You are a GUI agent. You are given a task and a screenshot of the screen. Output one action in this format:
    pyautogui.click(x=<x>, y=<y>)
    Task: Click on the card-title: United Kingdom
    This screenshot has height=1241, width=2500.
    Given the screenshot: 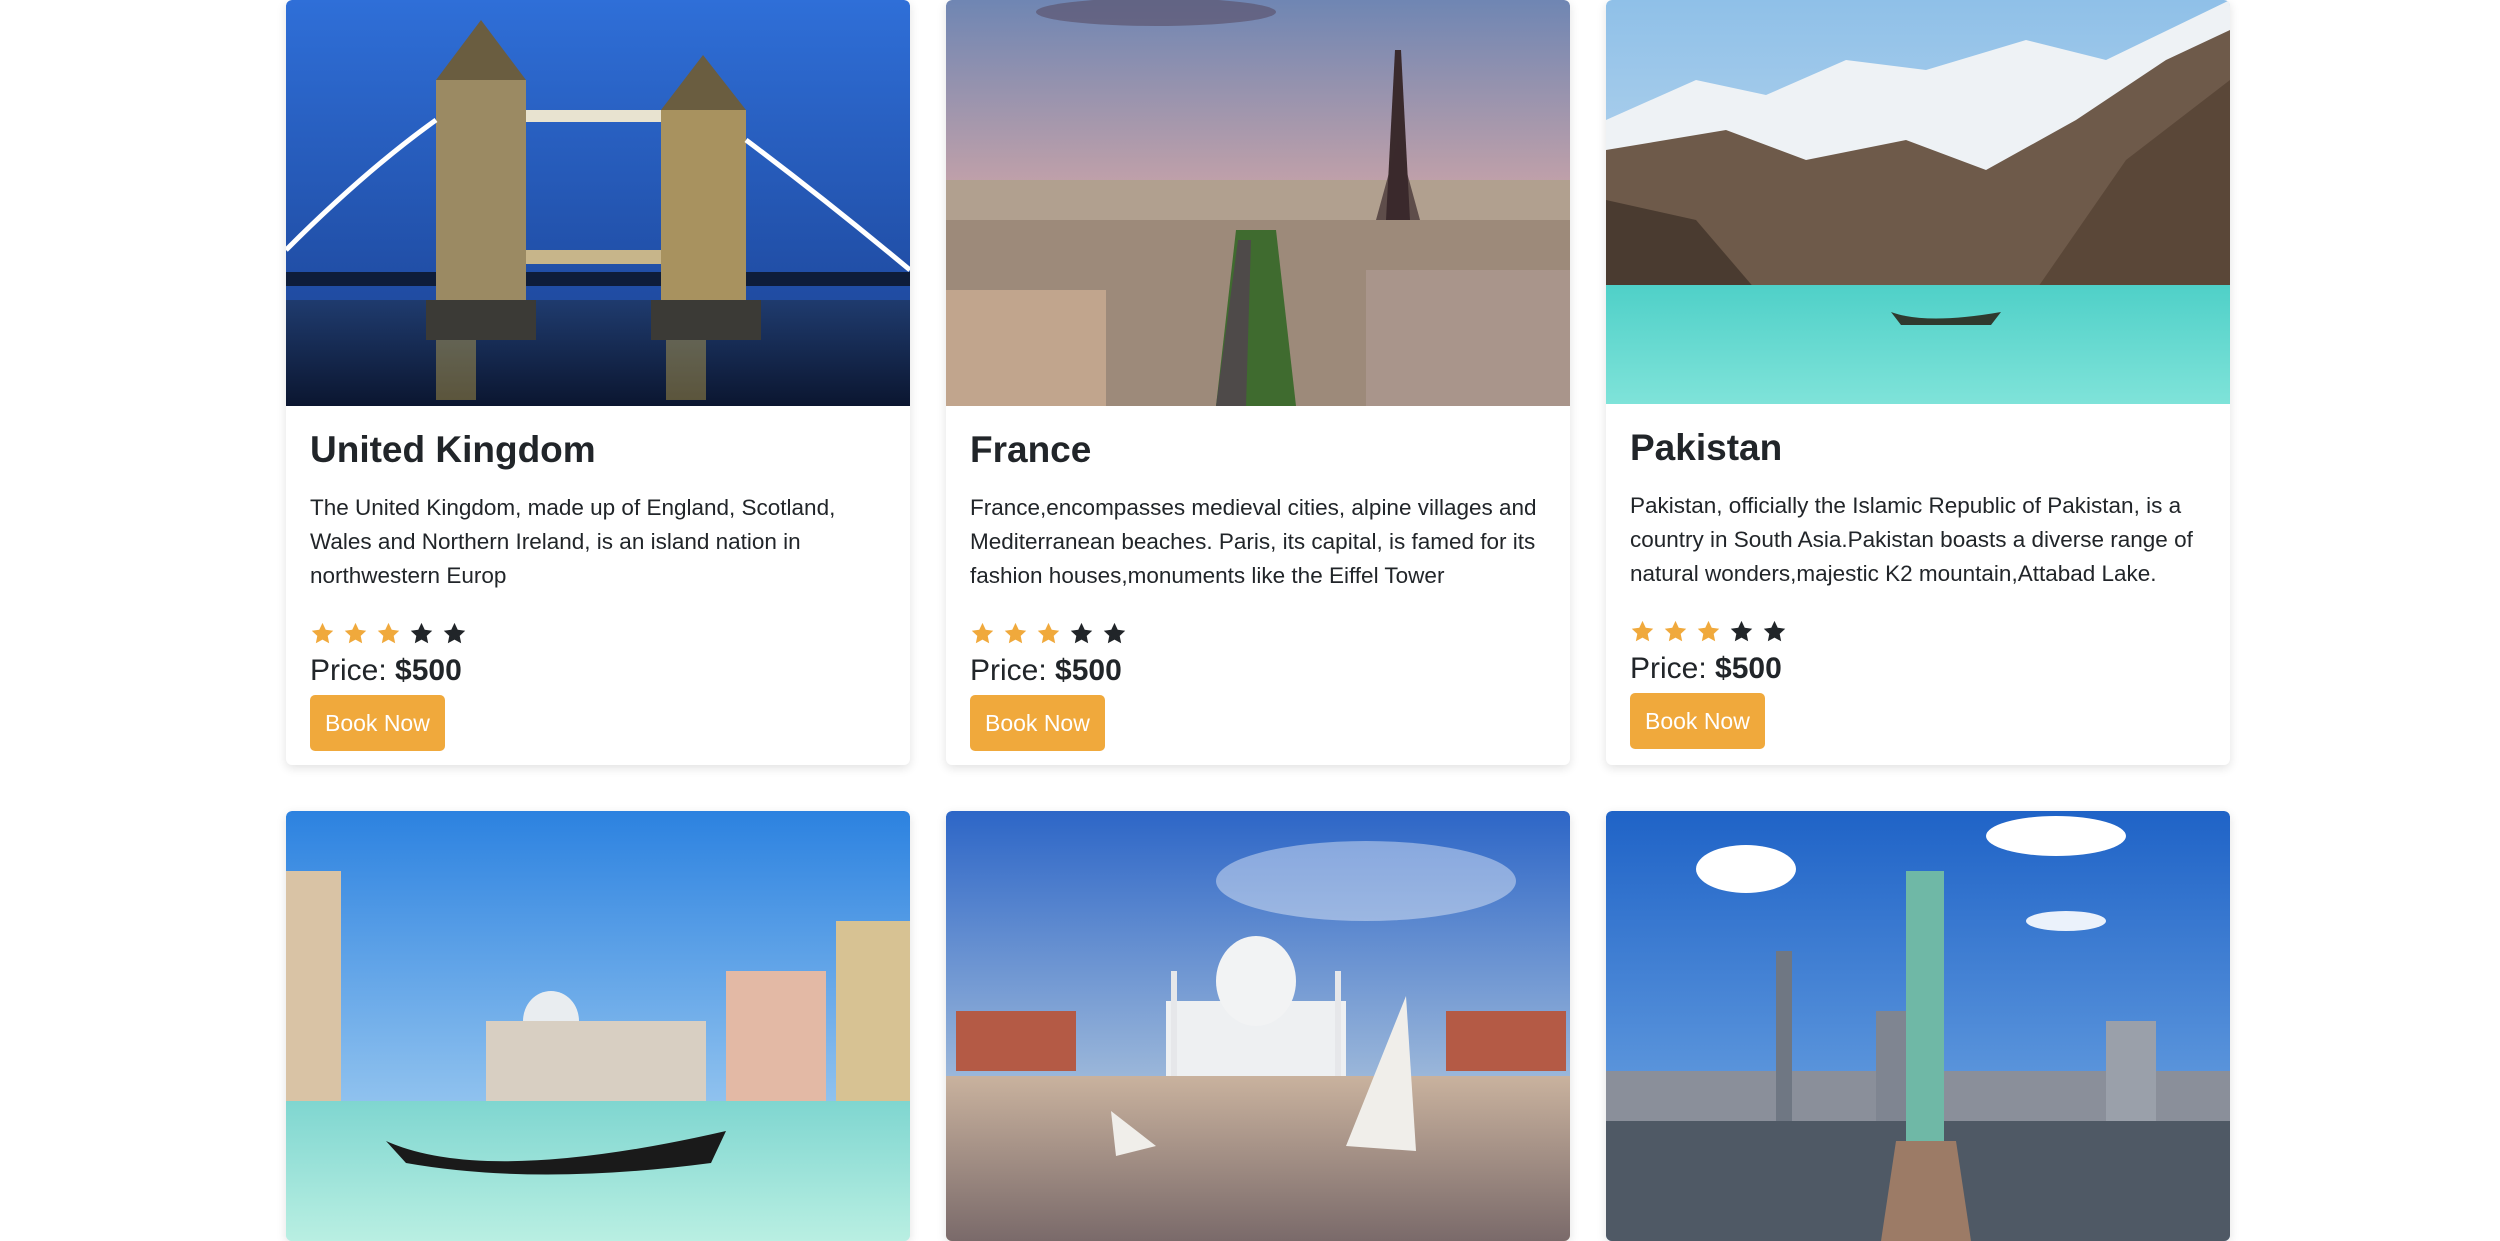 What is the action you would take?
    pyautogui.click(x=453, y=449)
    